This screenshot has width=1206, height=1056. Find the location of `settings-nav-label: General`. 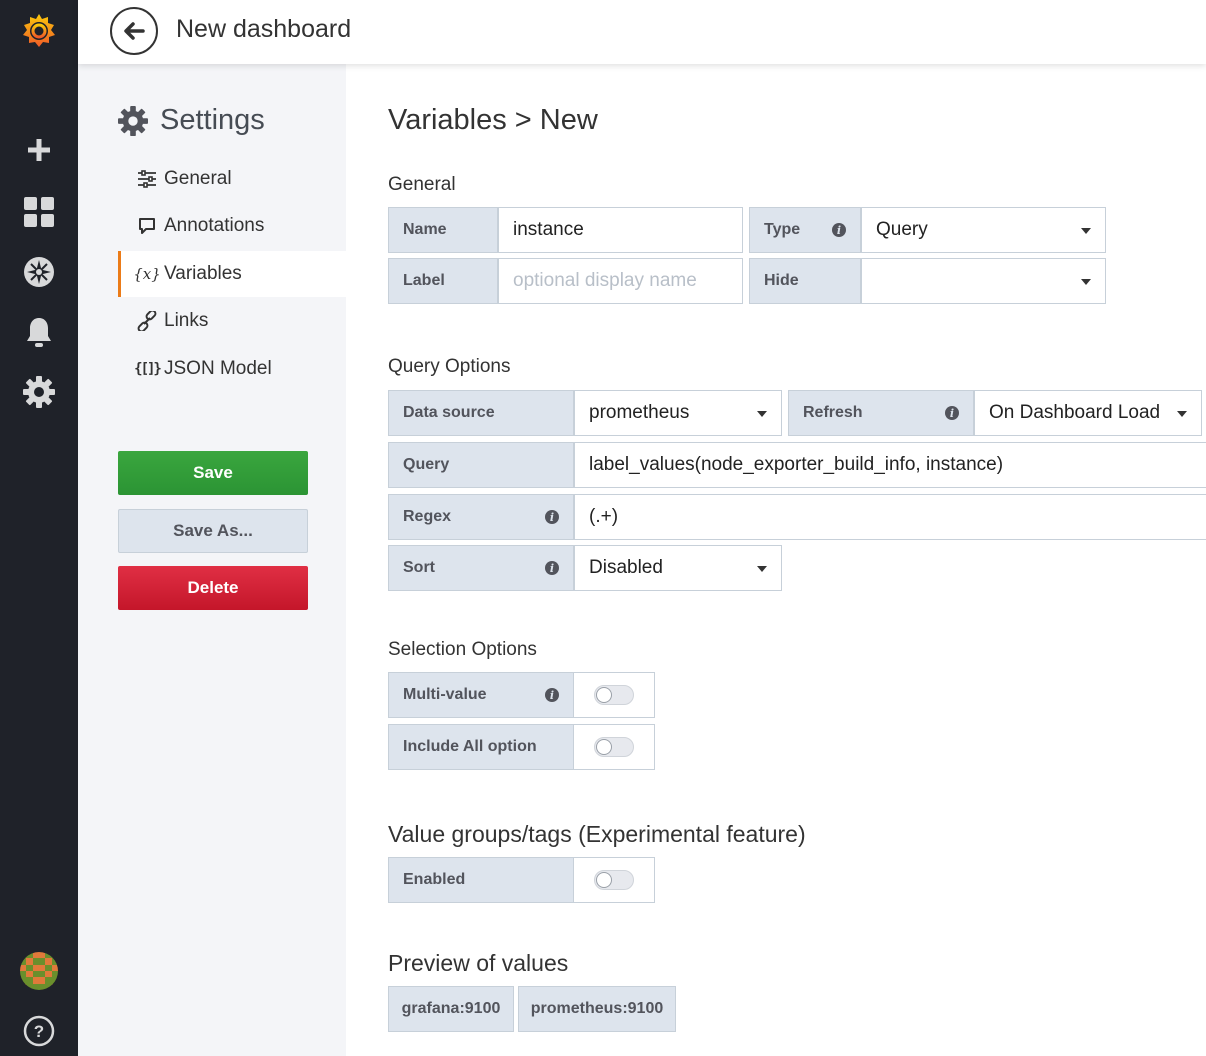

settings-nav-label: General is located at coordinates (198, 178).